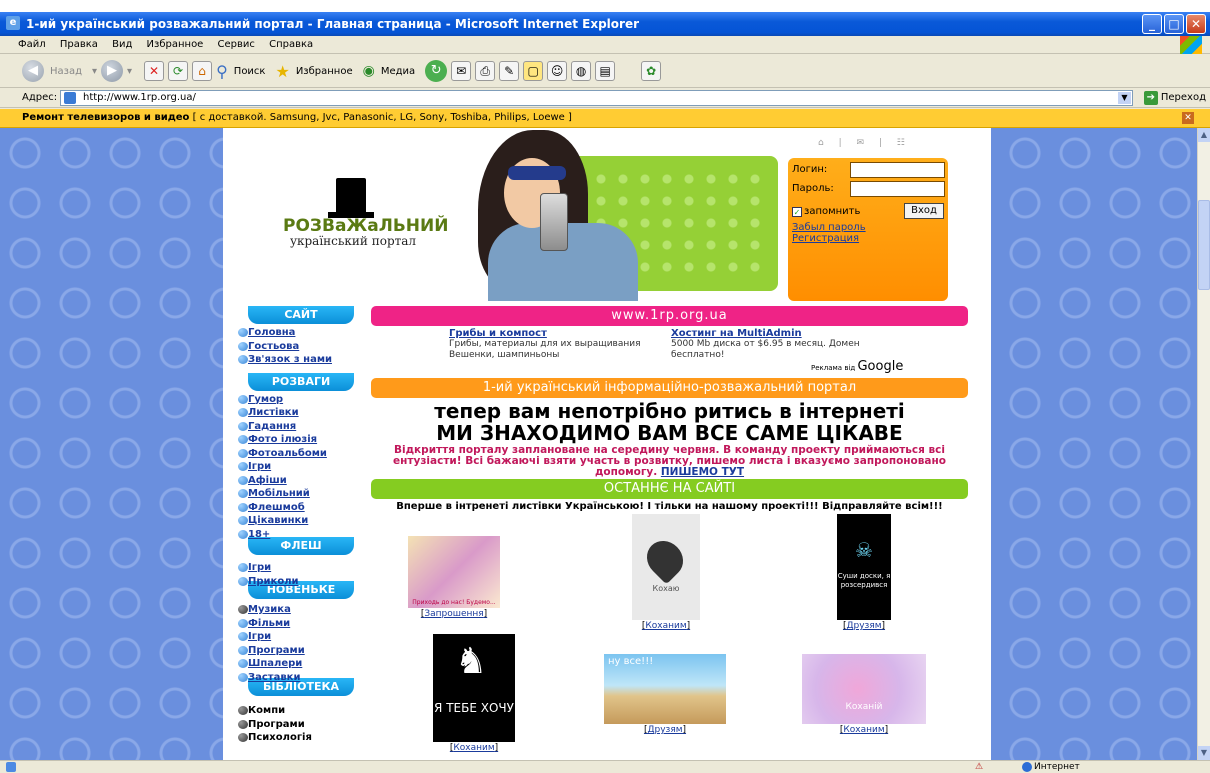  What do you see at coordinates (295, 400) in the screenshot?
I see `sidebar-item-humor: Гумор` at bounding box center [295, 400].